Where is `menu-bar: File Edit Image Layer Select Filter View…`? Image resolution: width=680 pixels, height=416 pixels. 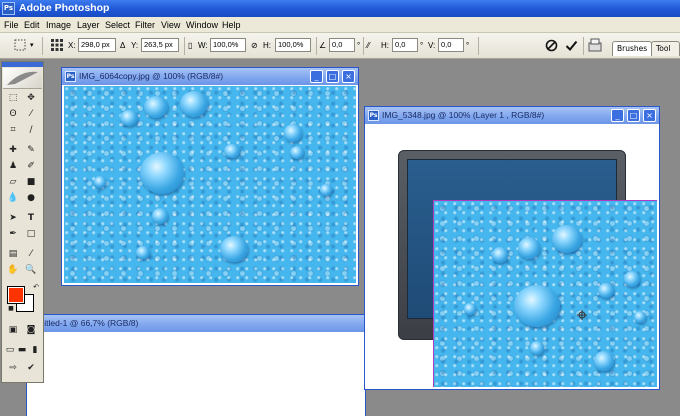 menu-bar: File Edit Image Layer Select Filter View… is located at coordinates (340, 25).